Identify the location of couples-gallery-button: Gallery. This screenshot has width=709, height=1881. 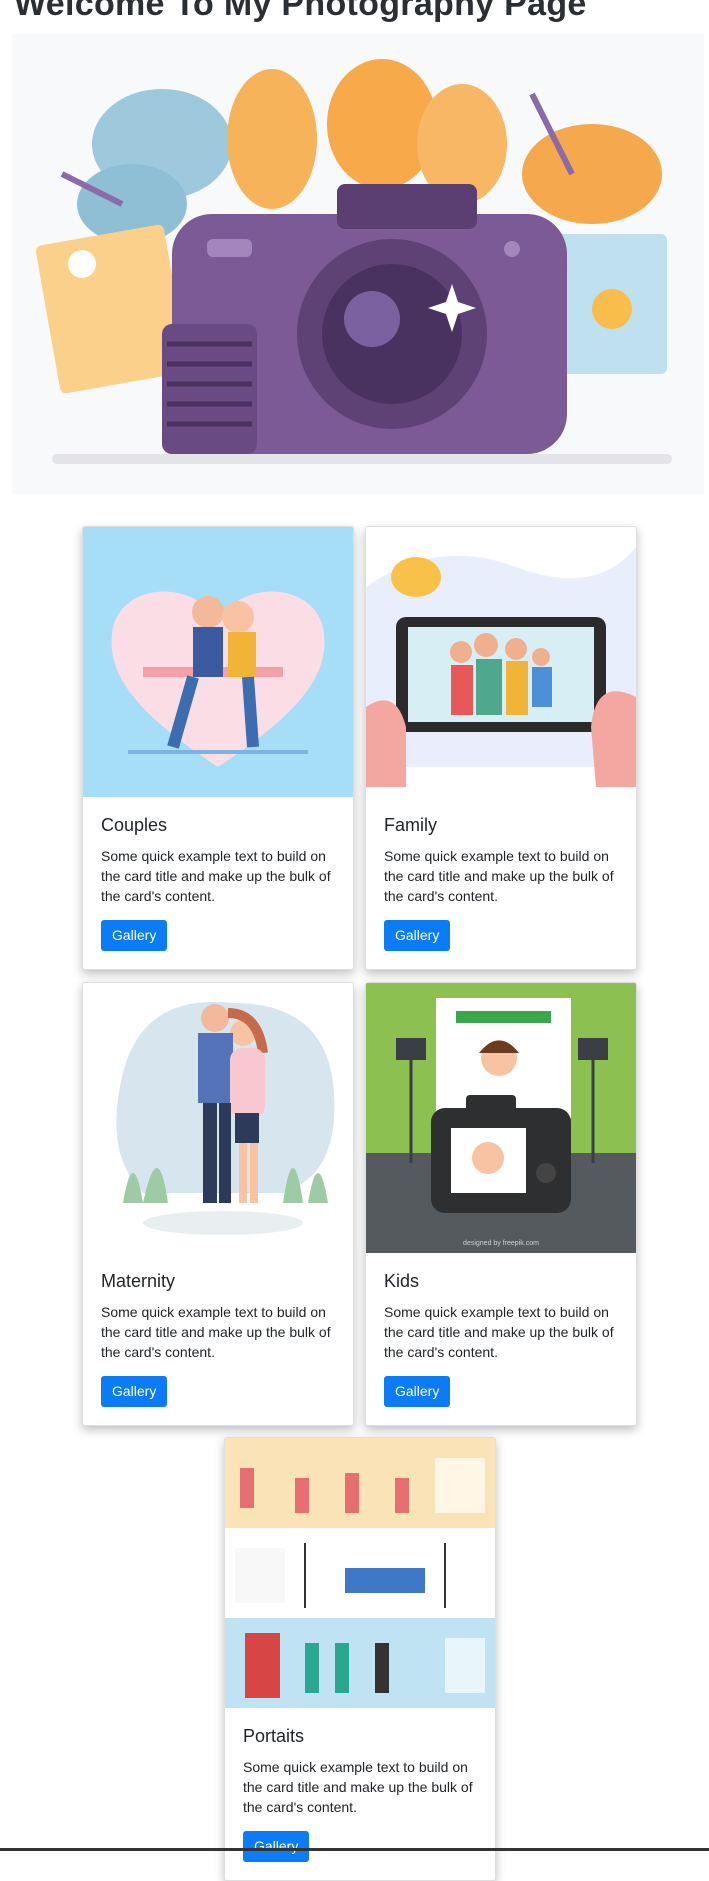
(134, 935).